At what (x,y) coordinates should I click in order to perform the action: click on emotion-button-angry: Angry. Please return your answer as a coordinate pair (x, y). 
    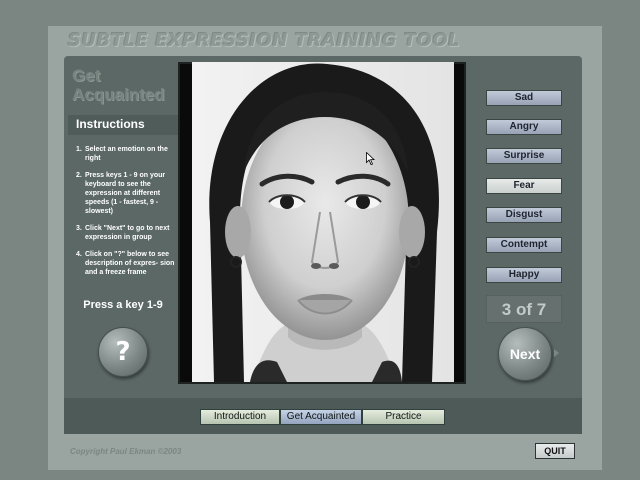
    Looking at the image, I should click on (524, 127).